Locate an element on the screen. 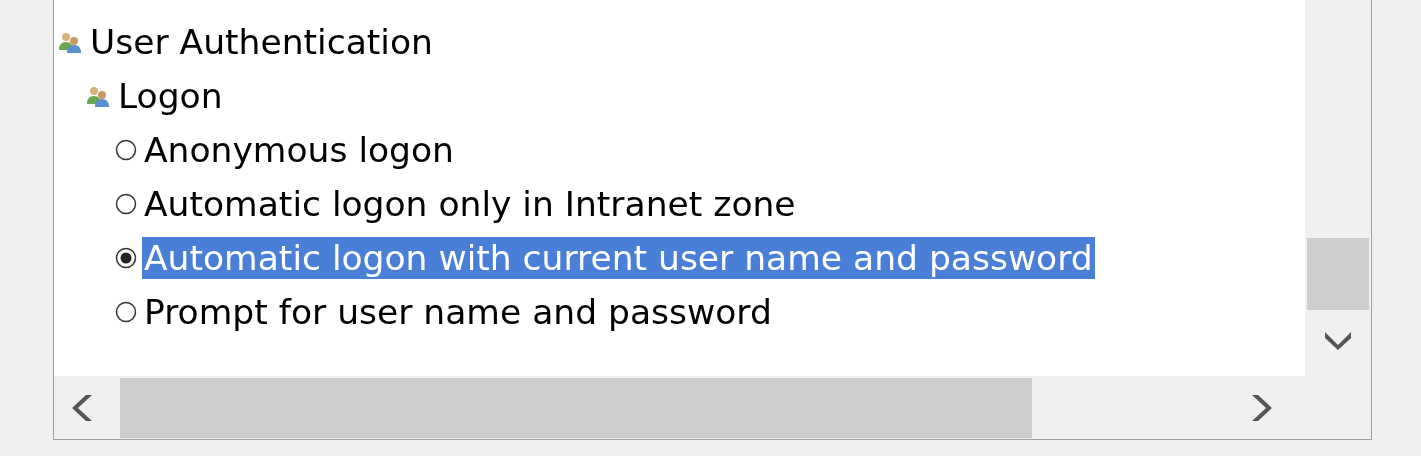 Image resolution: width=1421 pixels, height=456 pixels. option-label: Anonymous logon is located at coordinates (299, 150).